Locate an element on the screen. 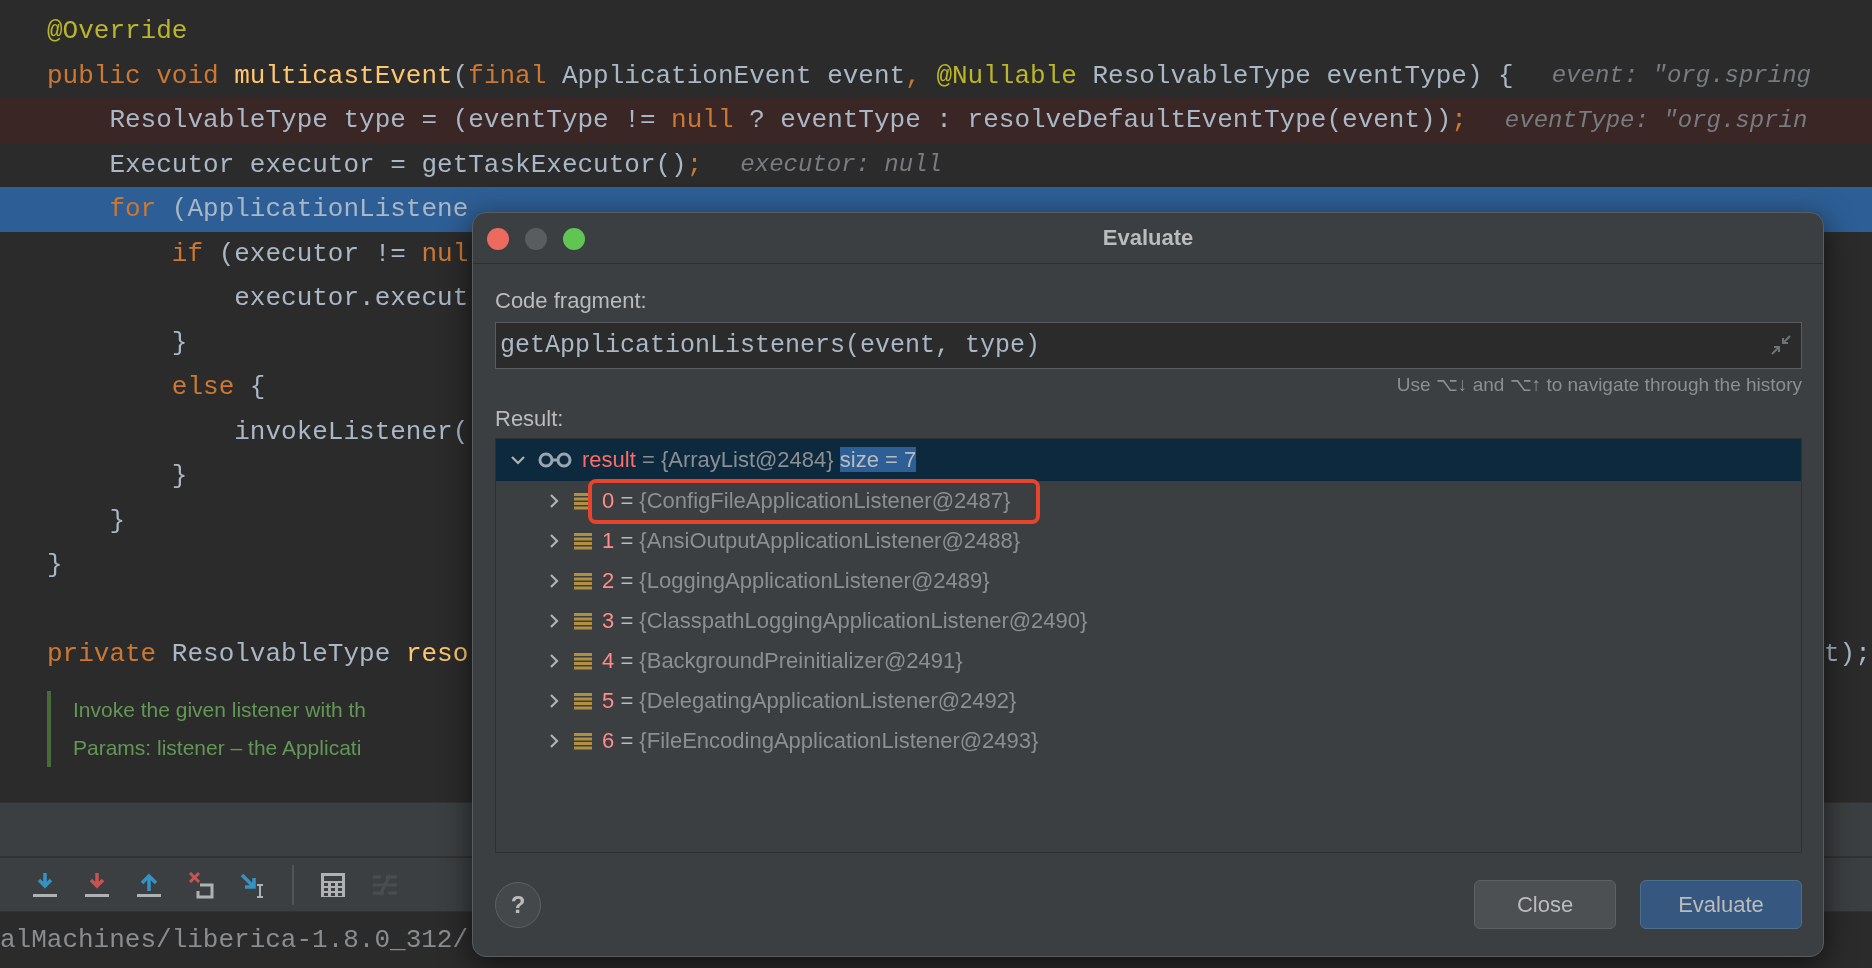 The image size is (1872, 968). code-line: if (executor != nul is located at coordinates (319, 253).